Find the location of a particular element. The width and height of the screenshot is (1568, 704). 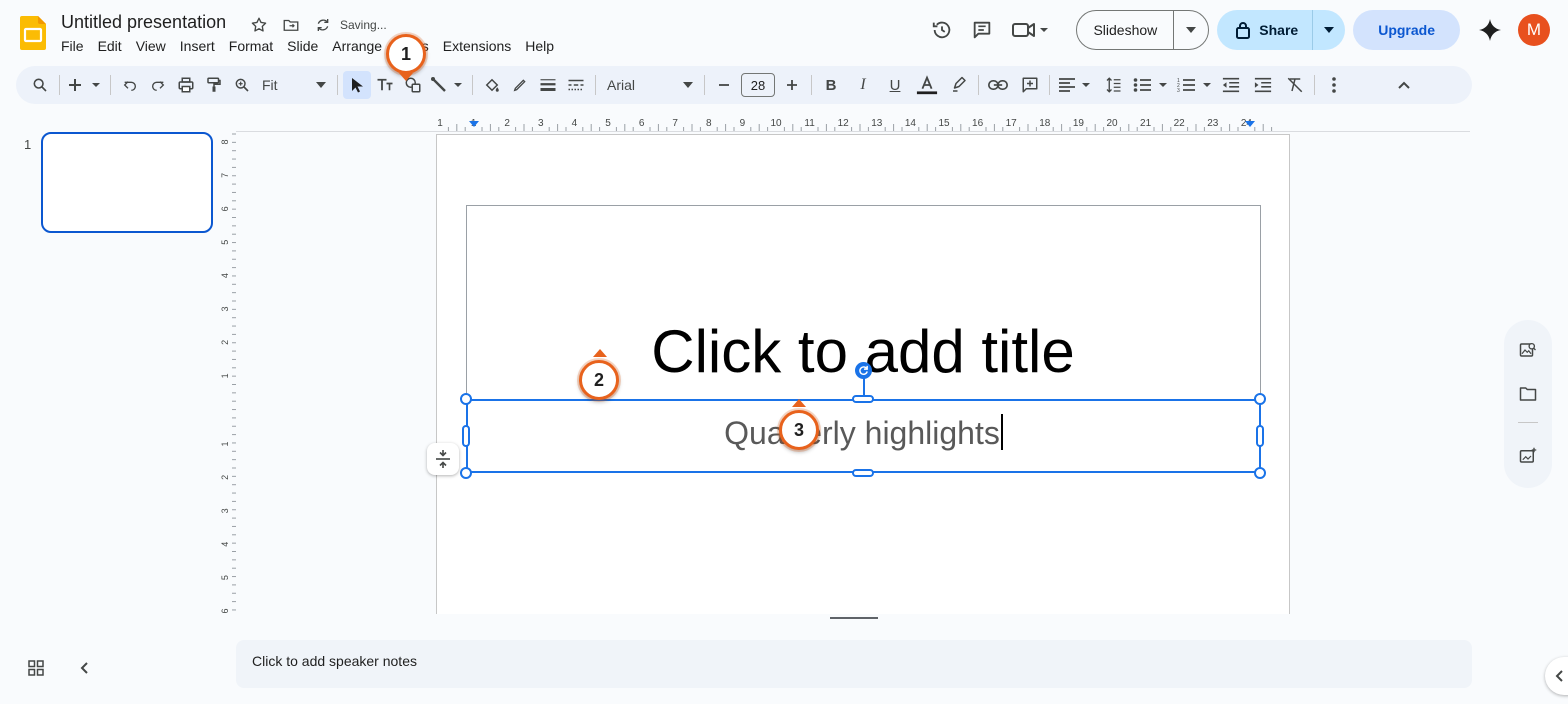

italic-icon: I is located at coordinates (863, 85).